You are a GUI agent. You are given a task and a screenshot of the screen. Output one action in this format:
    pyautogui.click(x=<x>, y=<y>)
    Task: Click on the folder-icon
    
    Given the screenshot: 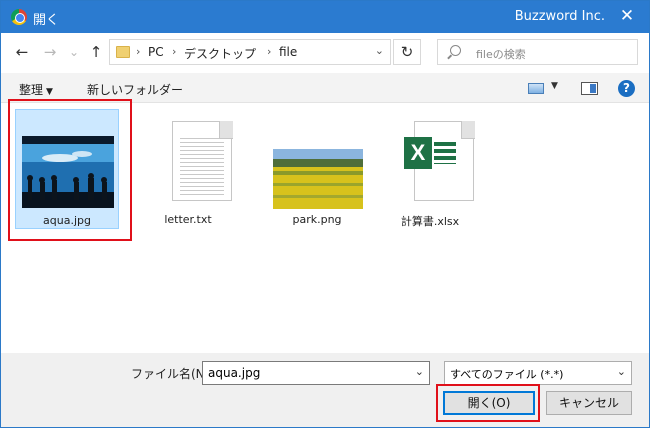 What is the action you would take?
    pyautogui.click(x=123, y=52)
    